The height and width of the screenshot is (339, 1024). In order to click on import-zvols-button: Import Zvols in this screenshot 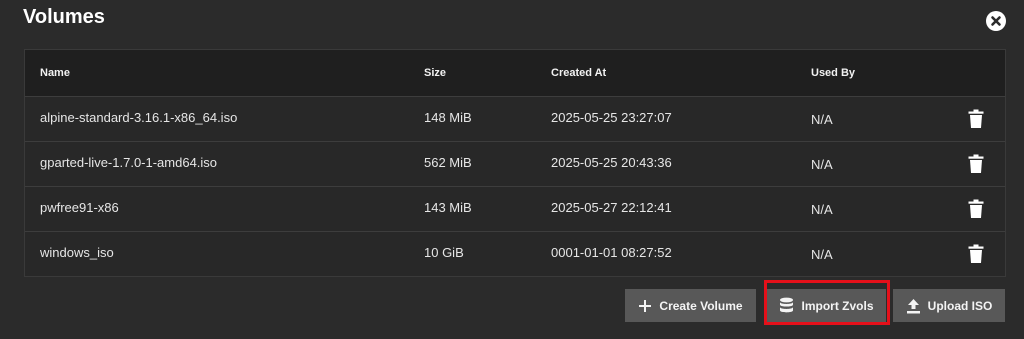, I will do `click(826, 305)`.